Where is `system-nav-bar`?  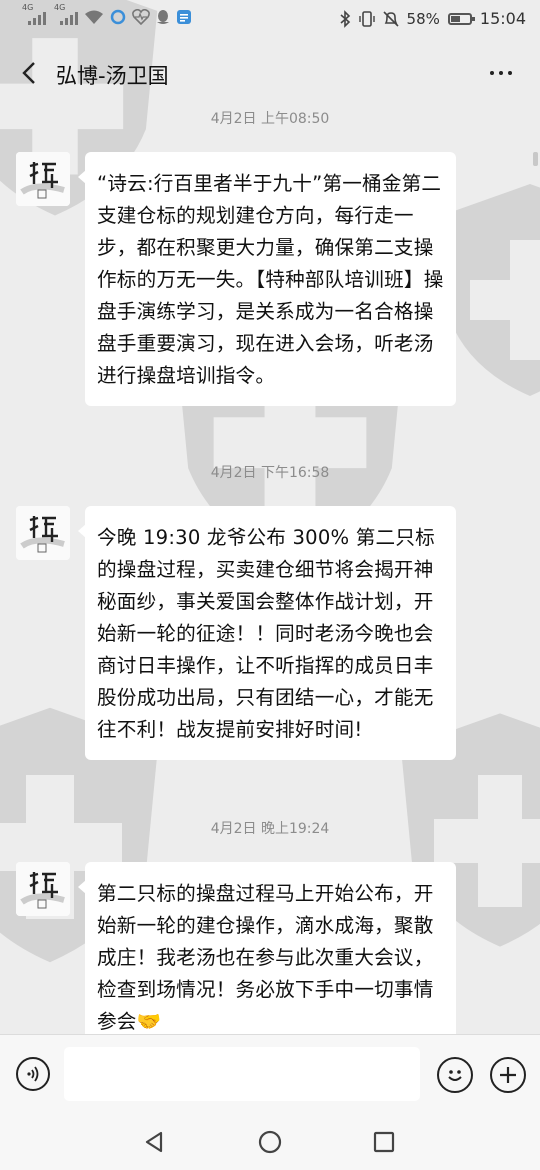
system-nav-bar is located at coordinates (270, 1142).